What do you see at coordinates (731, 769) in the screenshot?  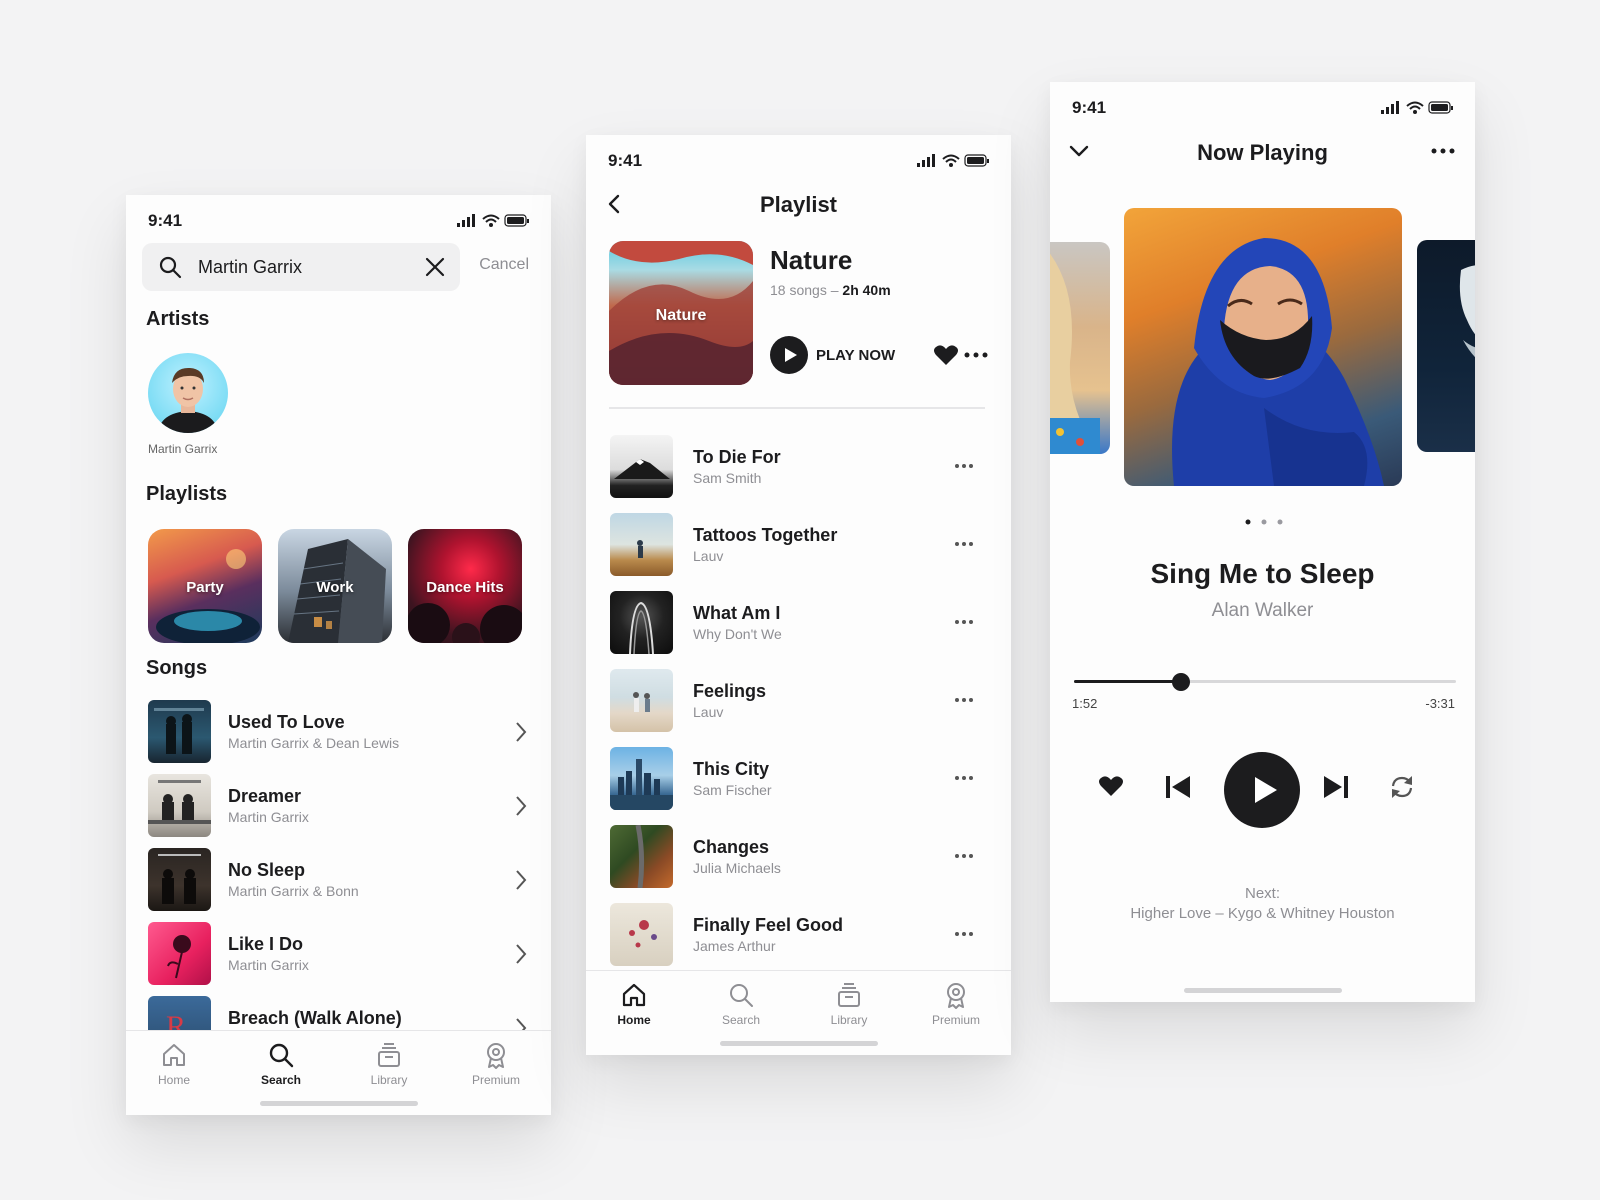 I see `track-title: This City` at bounding box center [731, 769].